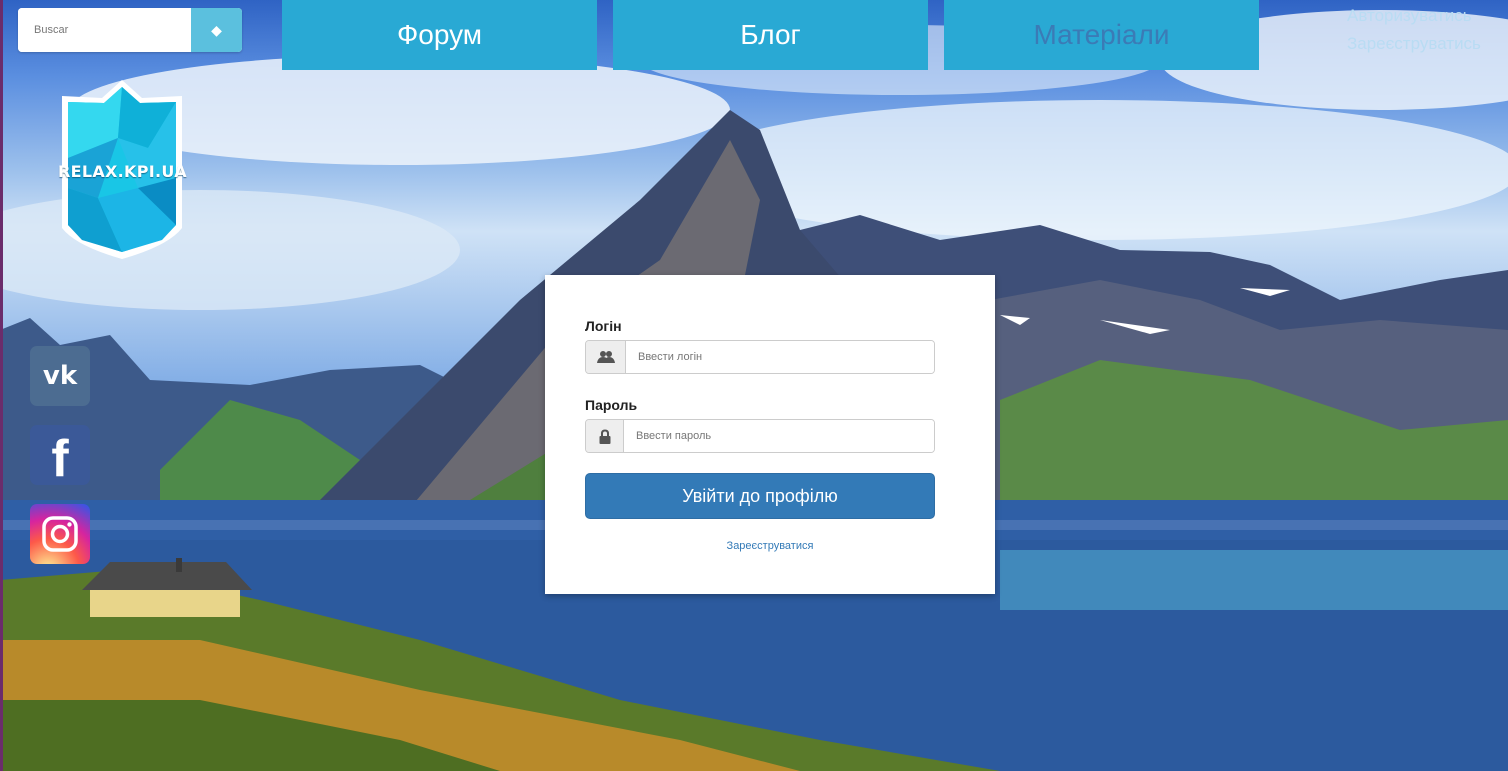 The image size is (1508, 771). Describe the element at coordinates (611, 405) in the screenshot. I see `password-label: Пароль` at that location.